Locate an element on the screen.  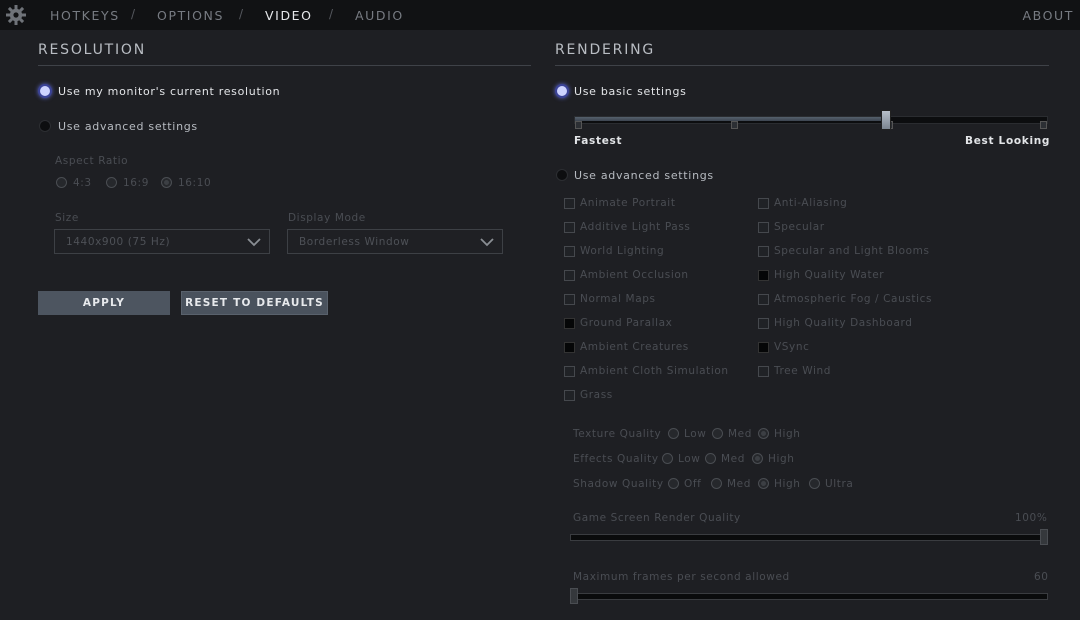
shadow-med-radio is located at coordinates (716, 483).